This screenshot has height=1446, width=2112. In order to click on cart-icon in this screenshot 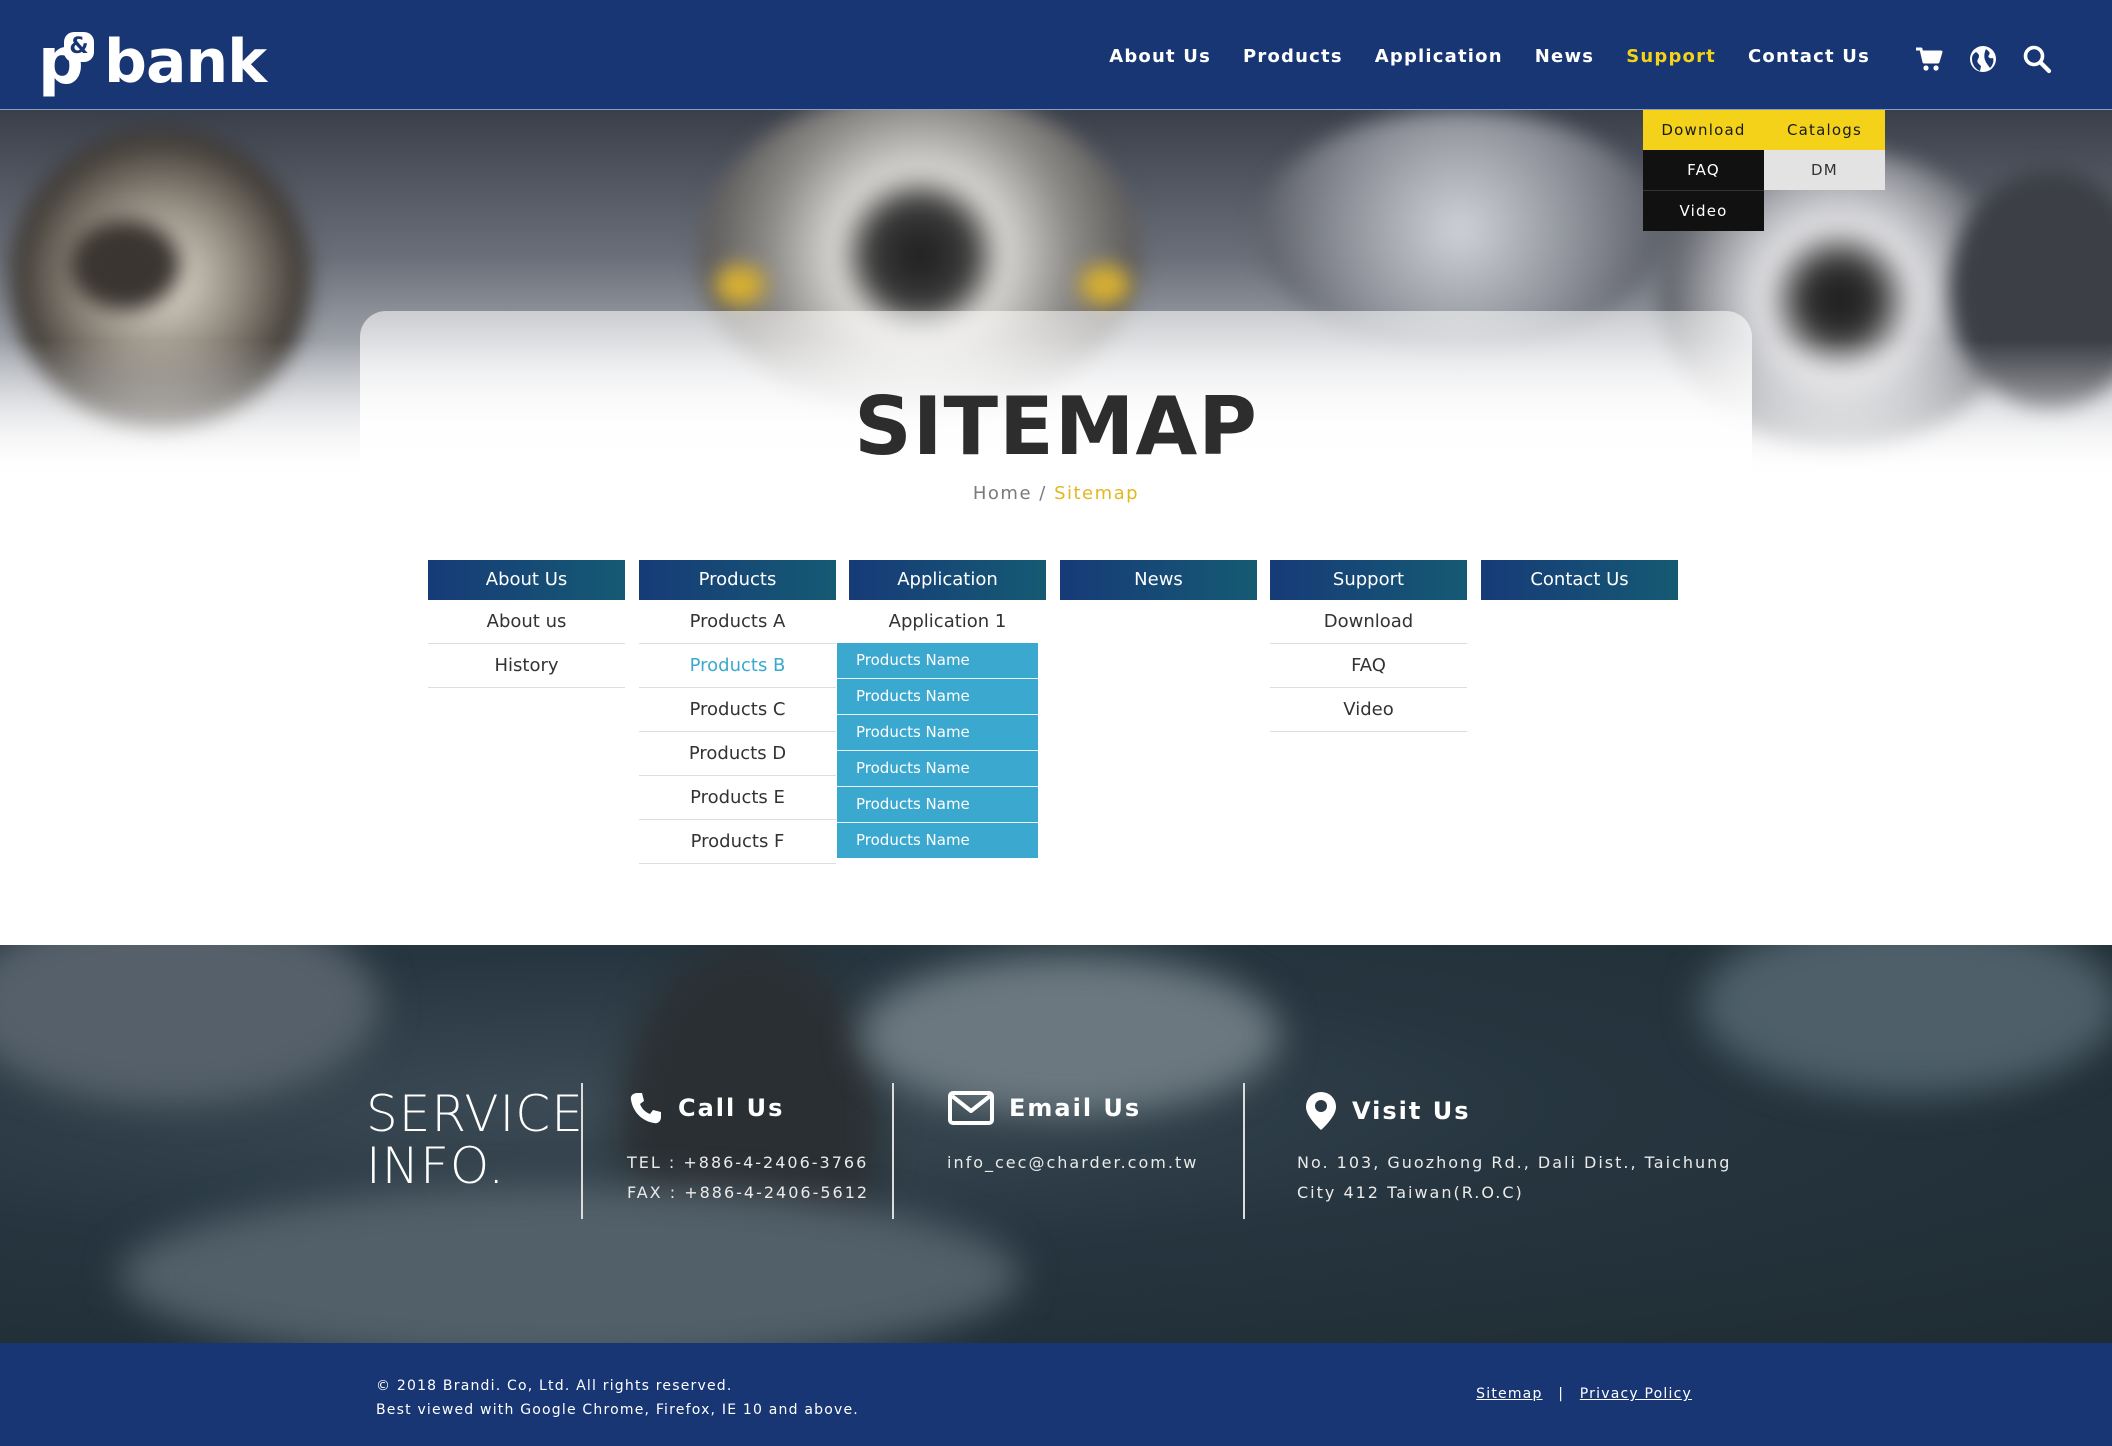, I will do `click(1929, 59)`.